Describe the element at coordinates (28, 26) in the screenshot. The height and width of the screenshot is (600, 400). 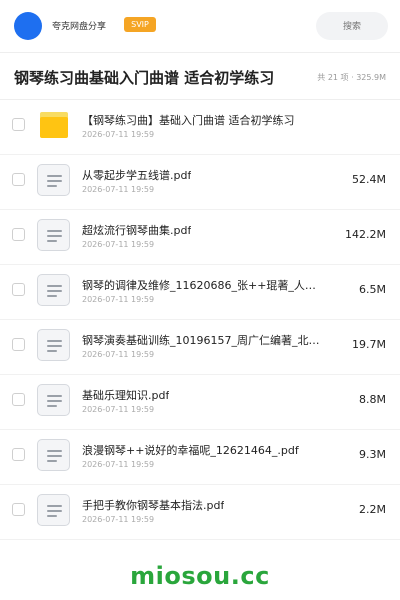
I see `avatar` at that location.